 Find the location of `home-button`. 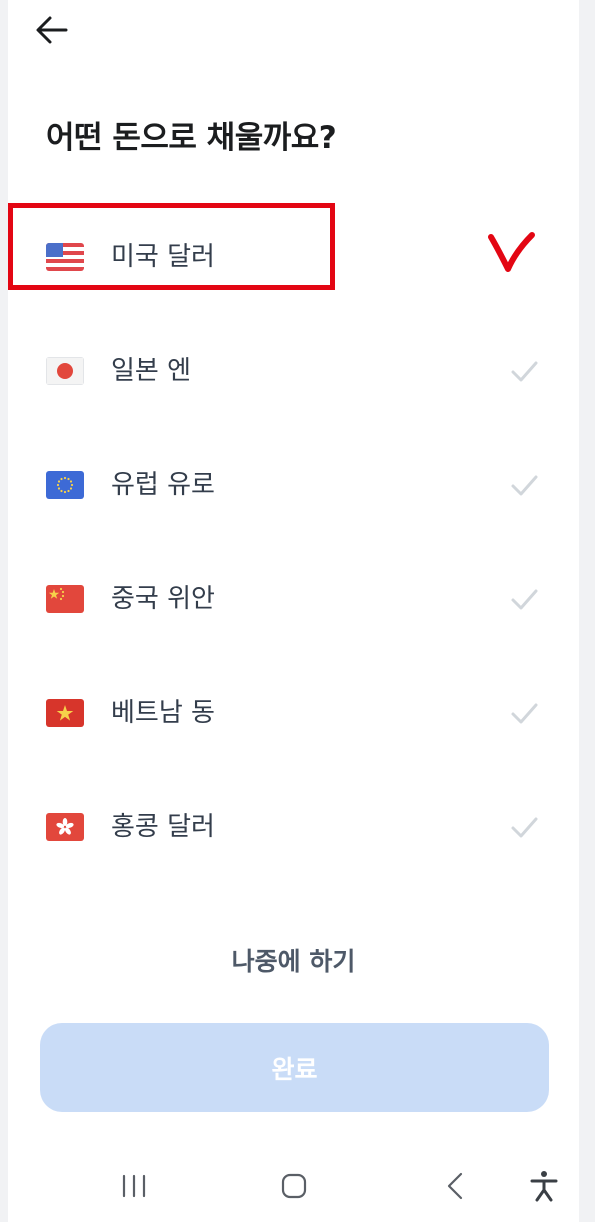

home-button is located at coordinates (294, 1186).